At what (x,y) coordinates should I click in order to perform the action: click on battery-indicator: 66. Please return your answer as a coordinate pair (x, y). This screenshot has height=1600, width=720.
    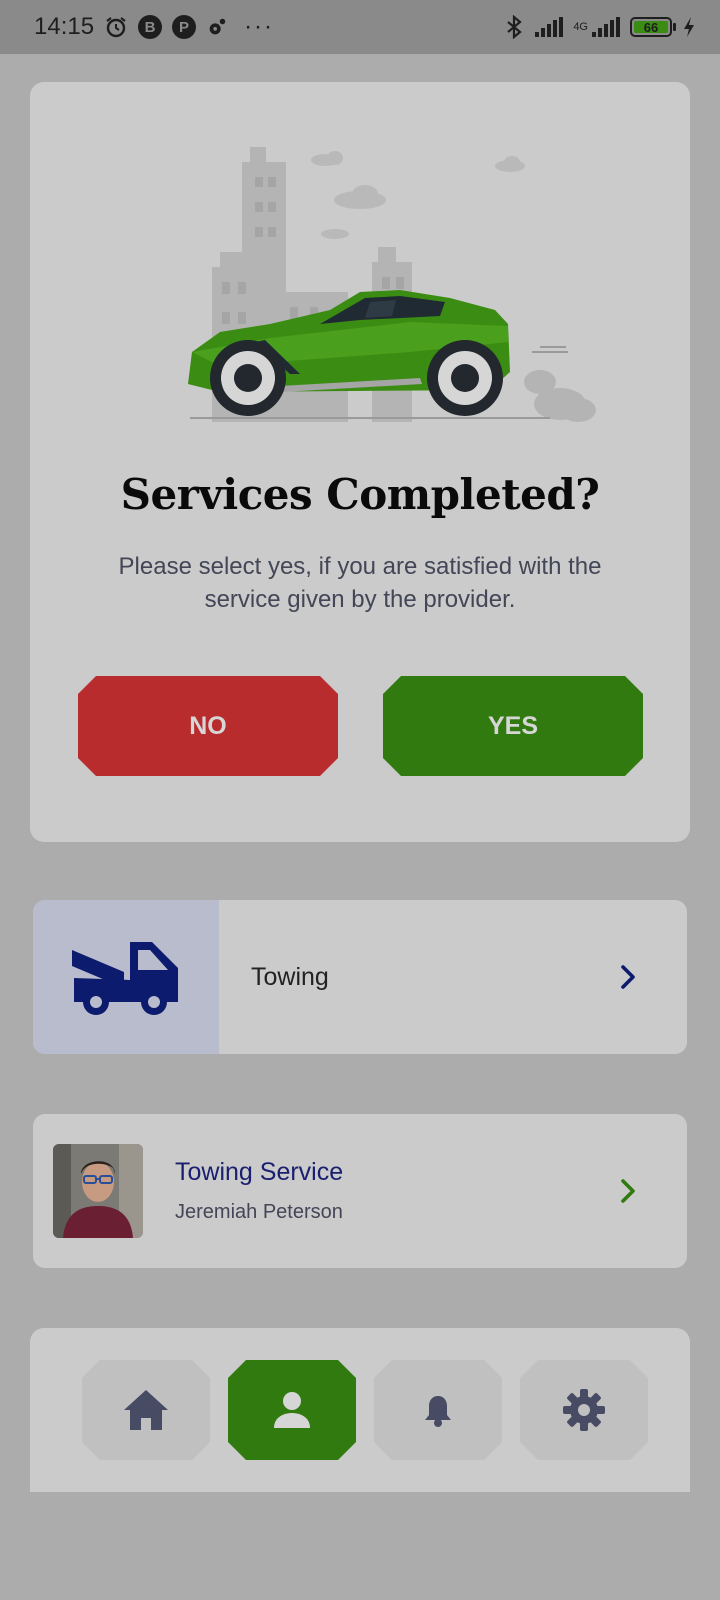
    Looking at the image, I should click on (653, 27).